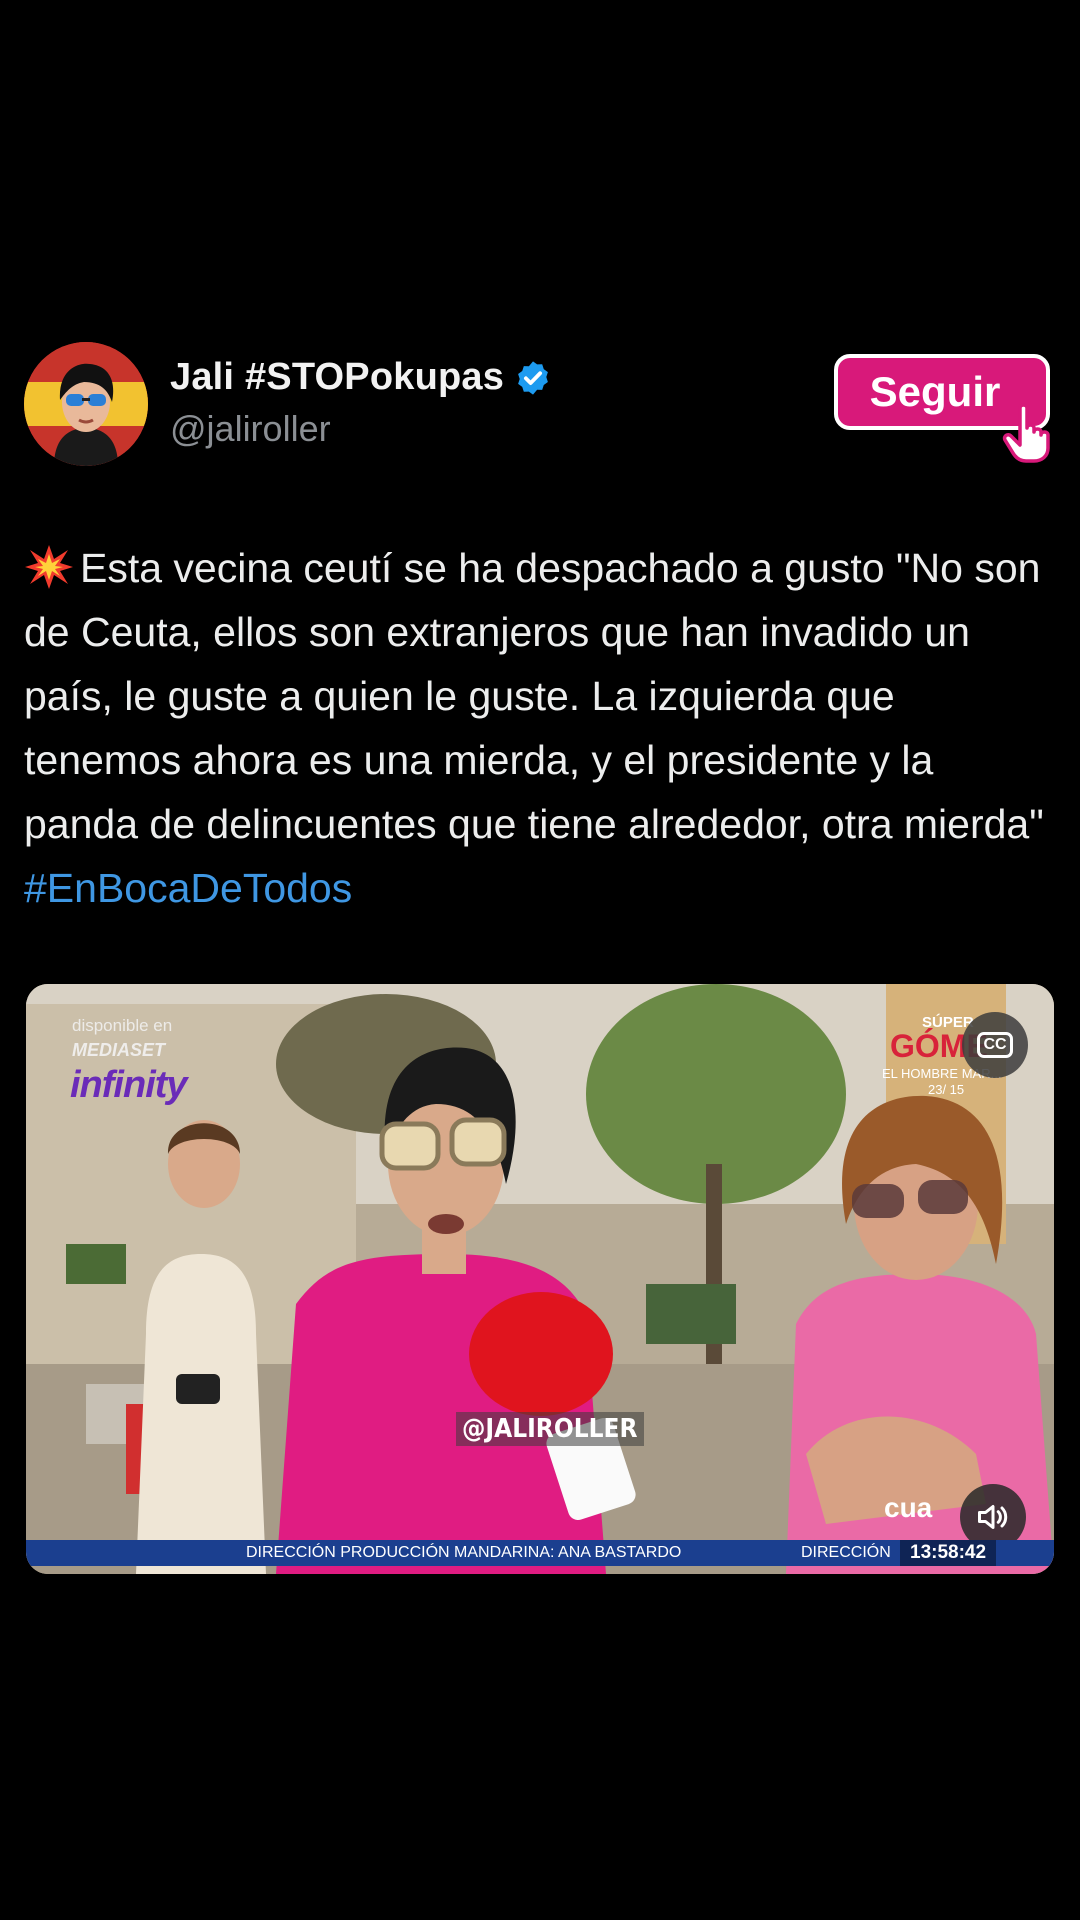  Describe the element at coordinates (250, 429) in the screenshot. I see `author-handle: @jaliroller` at that location.